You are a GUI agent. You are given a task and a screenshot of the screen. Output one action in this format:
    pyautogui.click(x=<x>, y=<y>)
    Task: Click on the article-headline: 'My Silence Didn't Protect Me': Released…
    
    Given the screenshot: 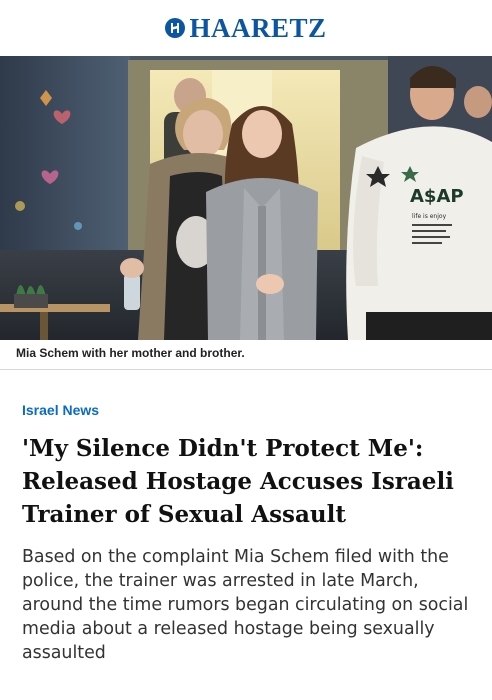 What is the action you would take?
    pyautogui.click(x=250, y=481)
    